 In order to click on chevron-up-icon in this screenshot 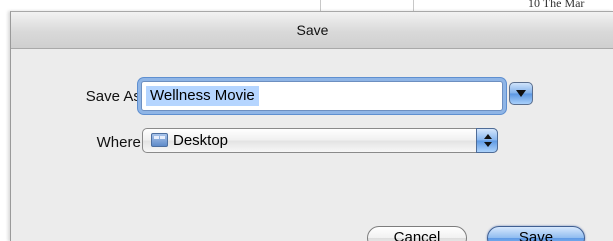, I will do `click(488, 136)`.